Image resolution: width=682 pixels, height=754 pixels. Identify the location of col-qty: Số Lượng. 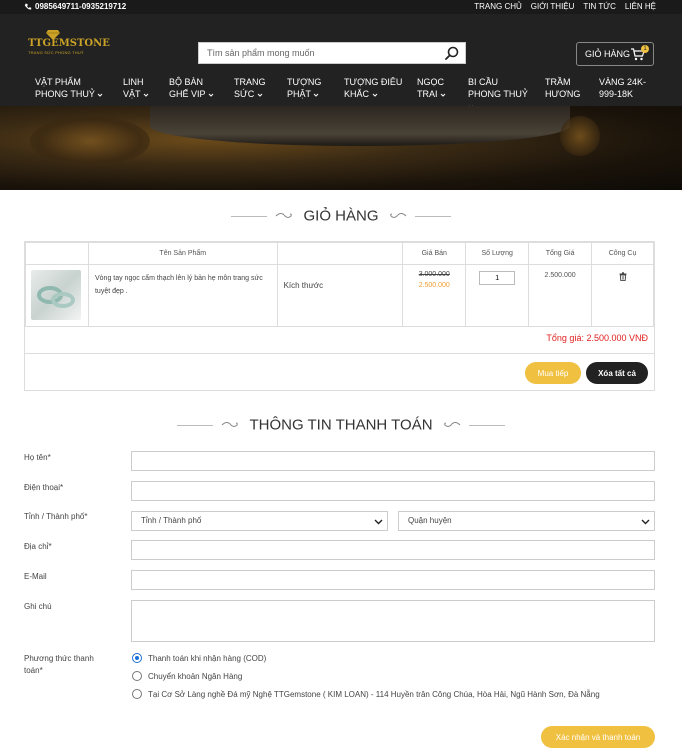
(497, 253).